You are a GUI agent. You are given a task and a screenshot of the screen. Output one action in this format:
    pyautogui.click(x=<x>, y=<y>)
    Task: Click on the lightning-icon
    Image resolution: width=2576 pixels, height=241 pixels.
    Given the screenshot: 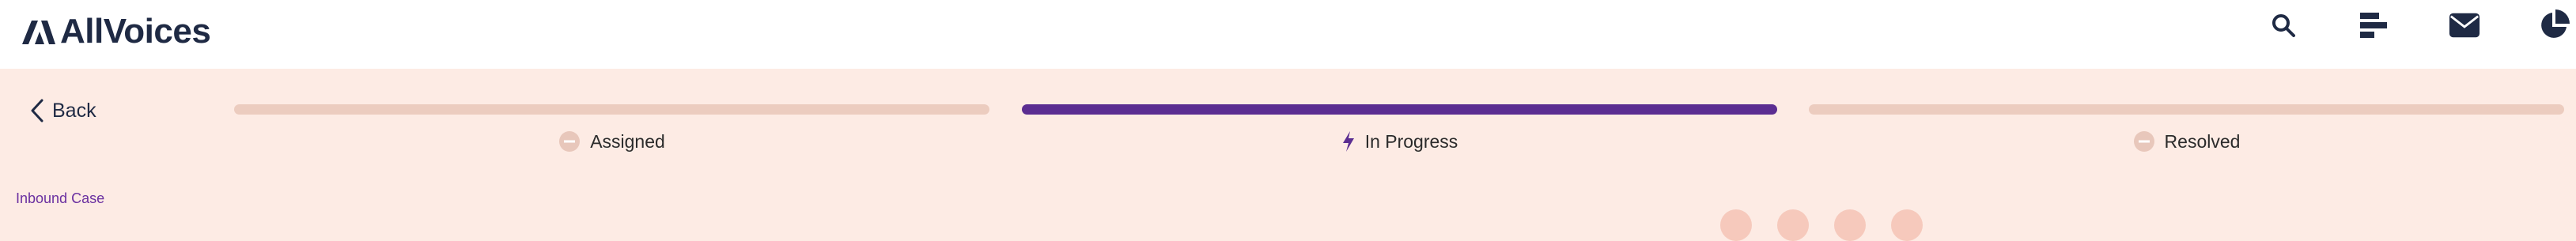 What is the action you would take?
    pyautogui.click(x=1349, y=141)
    